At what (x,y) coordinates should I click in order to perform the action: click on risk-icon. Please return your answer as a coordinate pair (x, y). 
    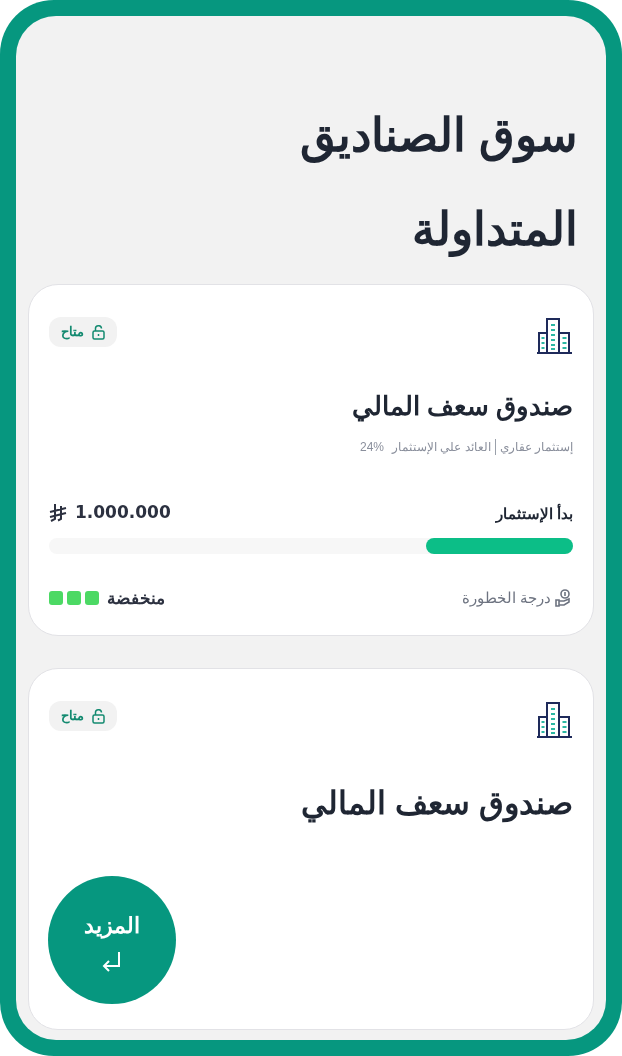
    Looking at the image, I should click on (564, 598).